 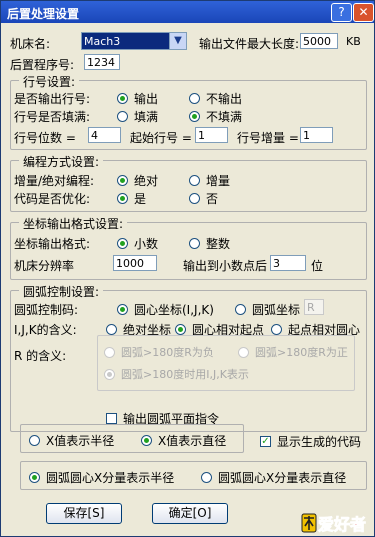 I want to click on optimize-yes-radio: 是, so click(x=131, y=198).